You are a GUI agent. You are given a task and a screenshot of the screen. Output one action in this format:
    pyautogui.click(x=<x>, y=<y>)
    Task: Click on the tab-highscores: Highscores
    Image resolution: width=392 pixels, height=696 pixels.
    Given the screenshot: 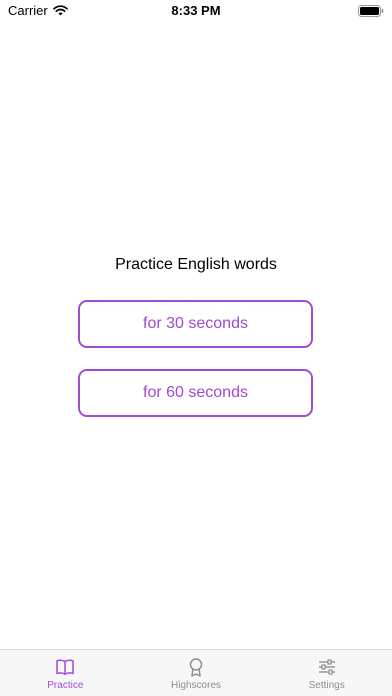 What is the action you would take?
    pyautogui.click(x=196, y=673)
    